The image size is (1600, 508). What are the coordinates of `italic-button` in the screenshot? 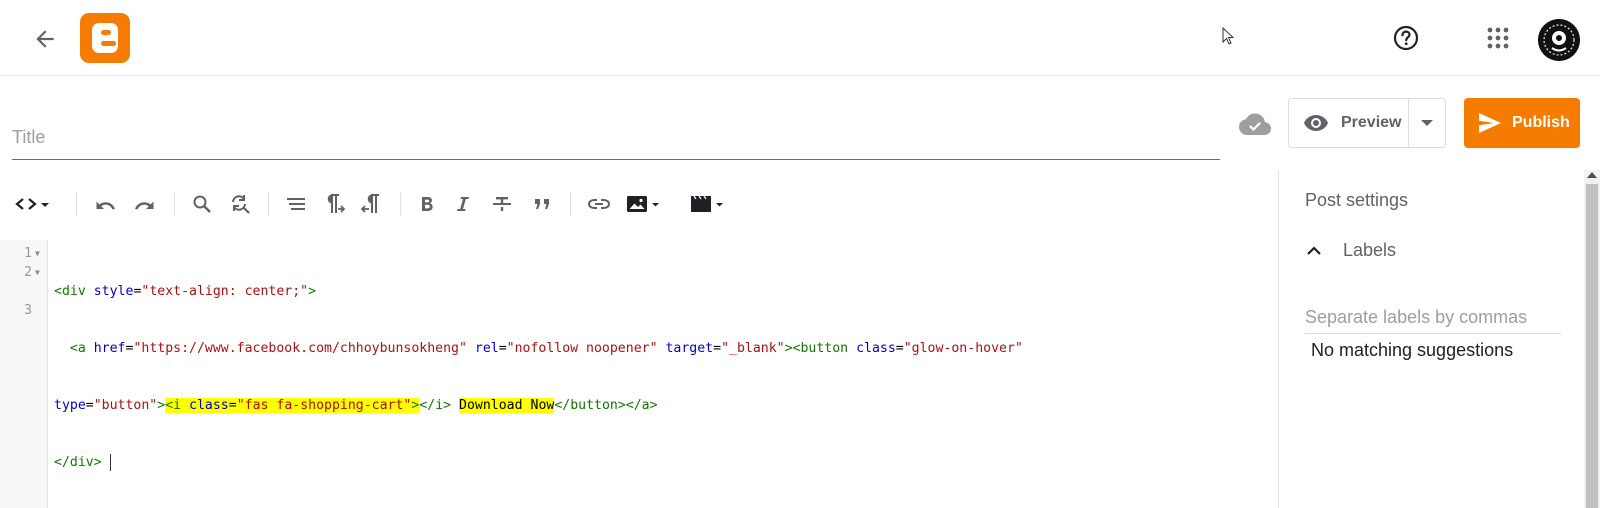 It's located at (463, 204).